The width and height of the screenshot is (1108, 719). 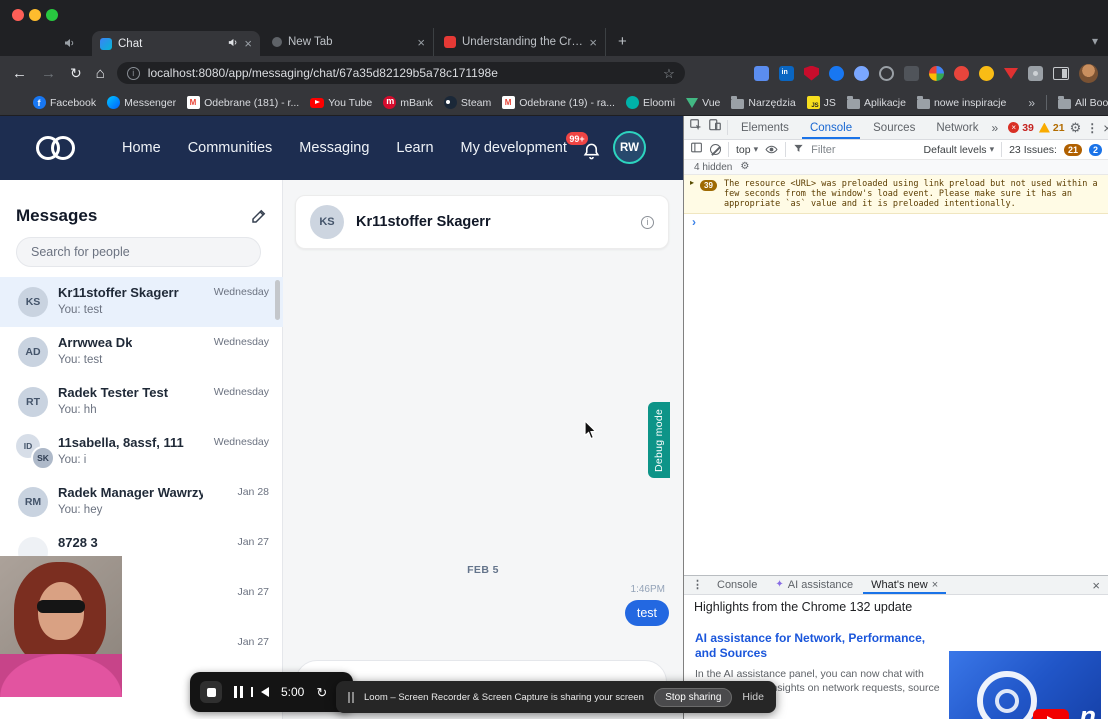 I want to click on bookmark-vue: Vue, so click(x=703, y=103).